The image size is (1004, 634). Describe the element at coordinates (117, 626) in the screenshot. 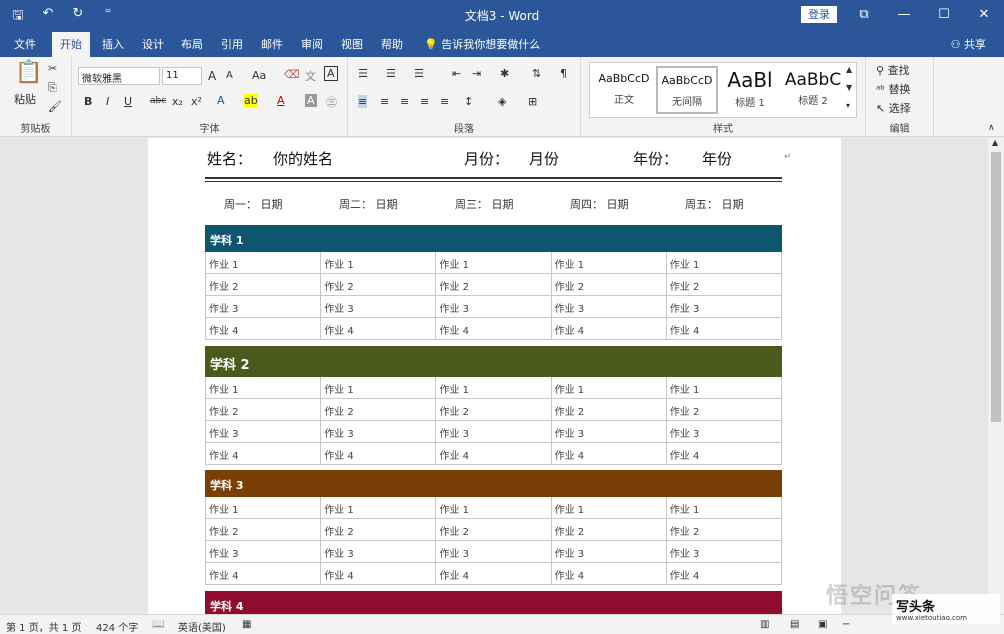

I see `word-count: 424 个字` at that location.